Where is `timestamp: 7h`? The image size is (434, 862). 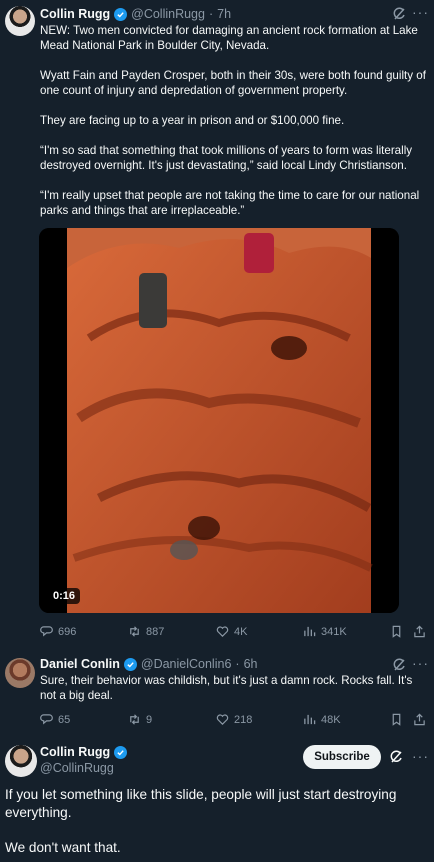 timestamp: 7h is located at coordinates (224, 14).